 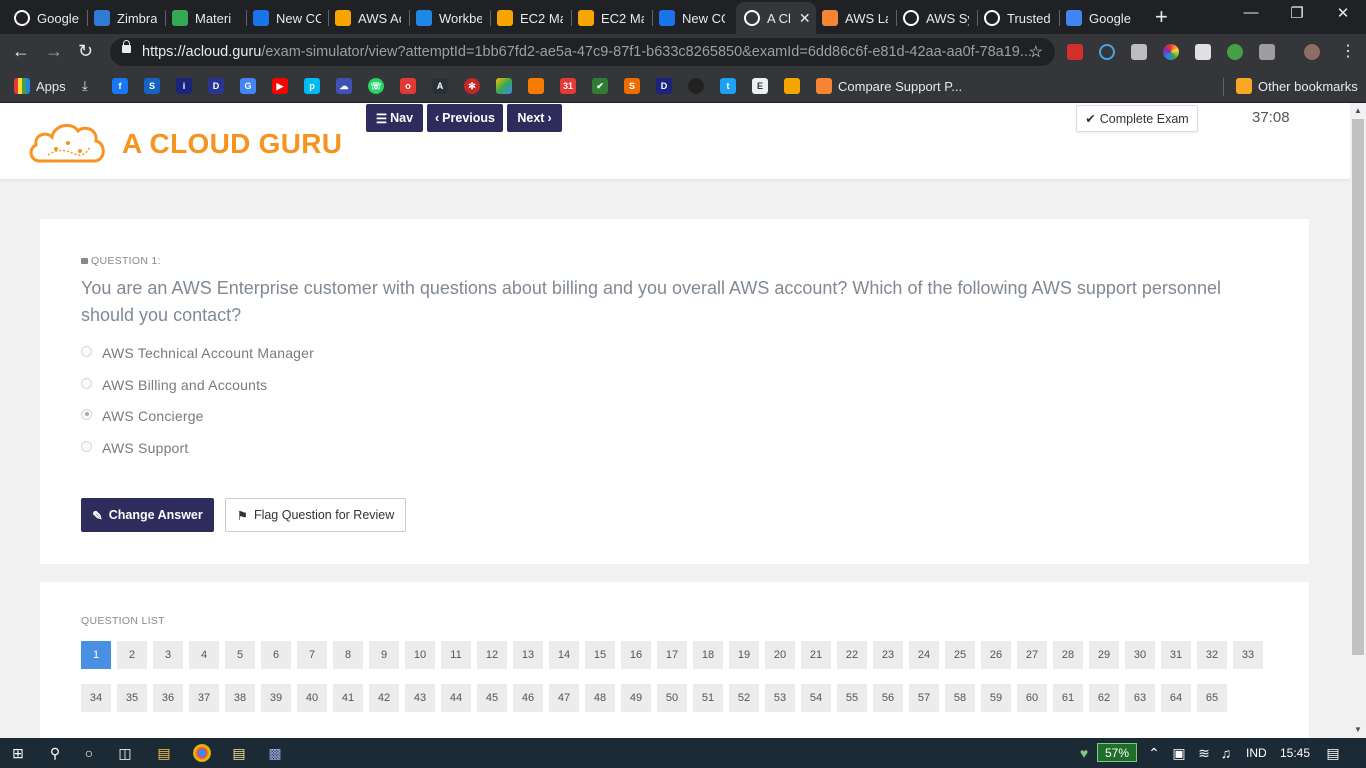 What do you see at coordinates (1212, 655) in the screenshot?
I see `question-list-item: 32` at bounding box center [1212, 655].